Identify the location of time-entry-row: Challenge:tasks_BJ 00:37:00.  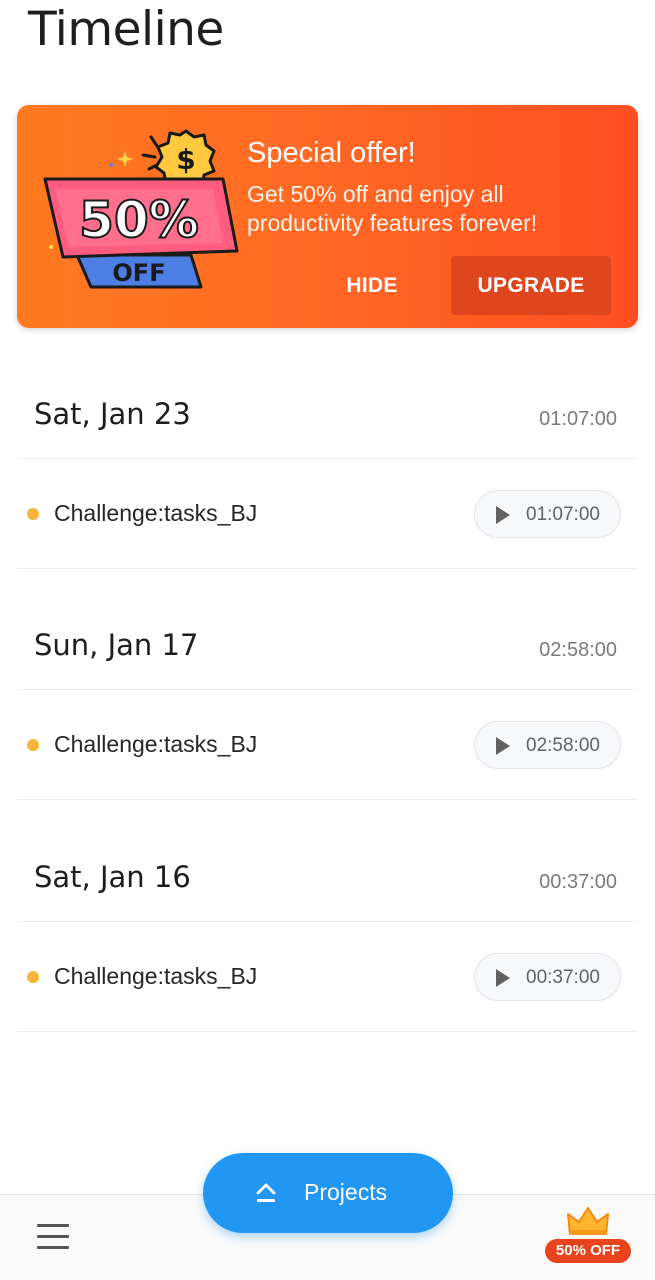
(327, 977).